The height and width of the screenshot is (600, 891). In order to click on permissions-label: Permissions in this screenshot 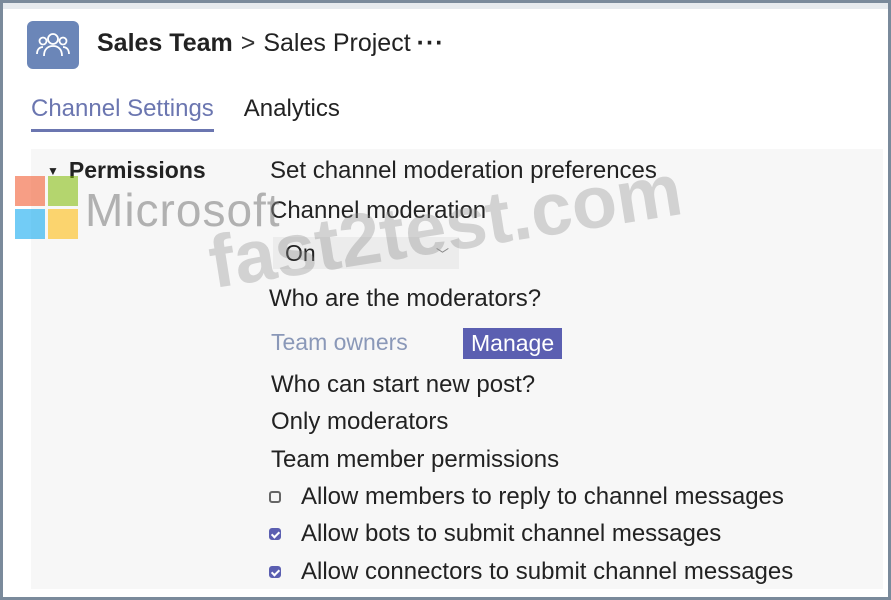, I will do `click(137, 170)`.